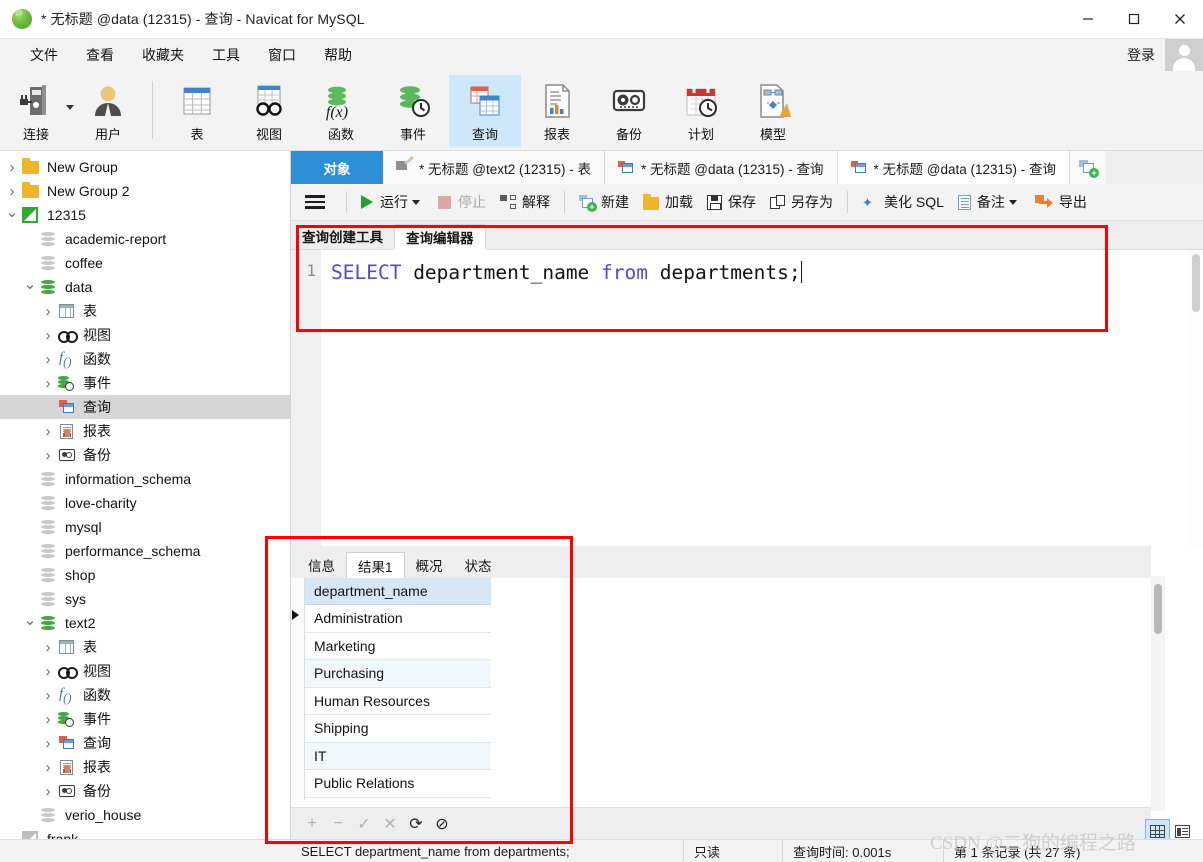 The image size is (1203, 862). Describe the element at coordinates (557, 111) in the screenshot. I see `toolbar-item-report: 报表` at that location.